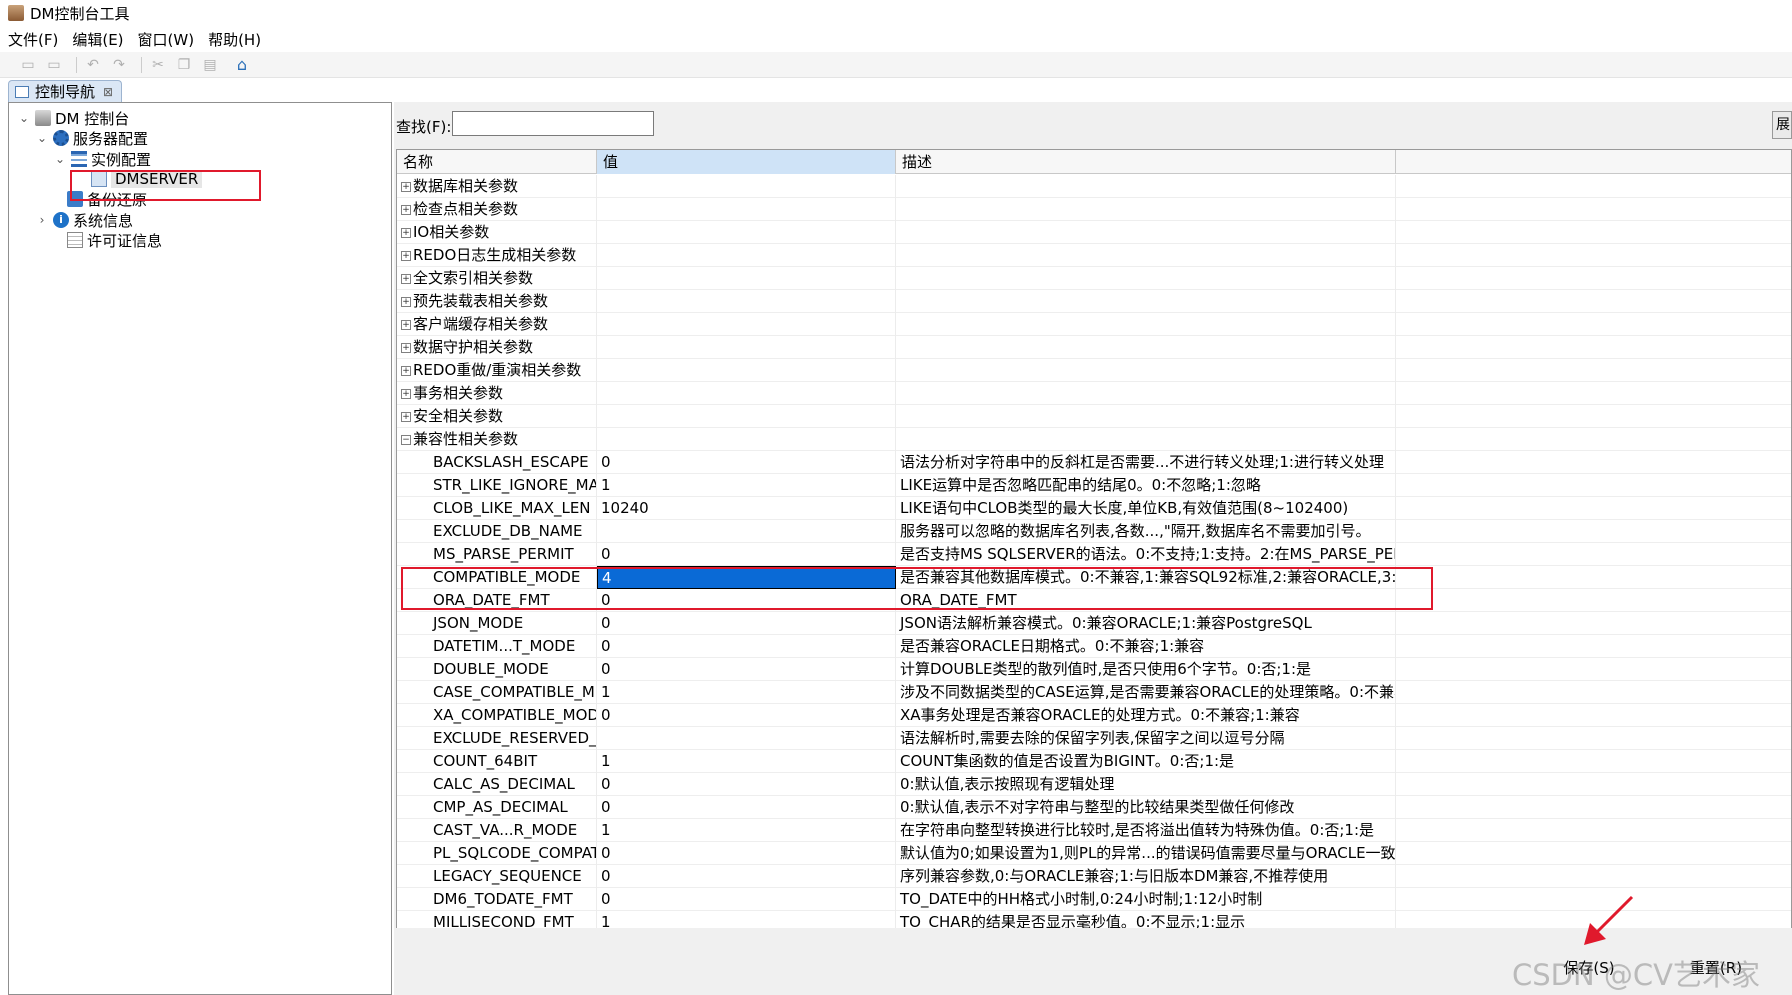 The width and height of the screenshot is (1792, 995). What do you see at coordinates (1094, 186) in the screenshot?
I see `table-row-group: + 数据库相关参数` at bounding box center [1094, 186].